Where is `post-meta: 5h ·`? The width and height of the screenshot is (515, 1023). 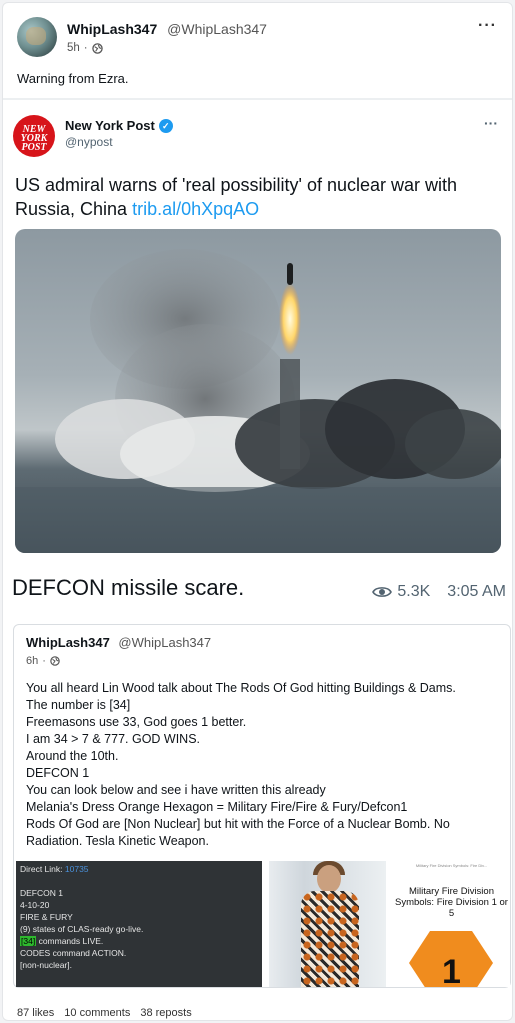
post-meta: 5h · is located at coordinates (85, 48).